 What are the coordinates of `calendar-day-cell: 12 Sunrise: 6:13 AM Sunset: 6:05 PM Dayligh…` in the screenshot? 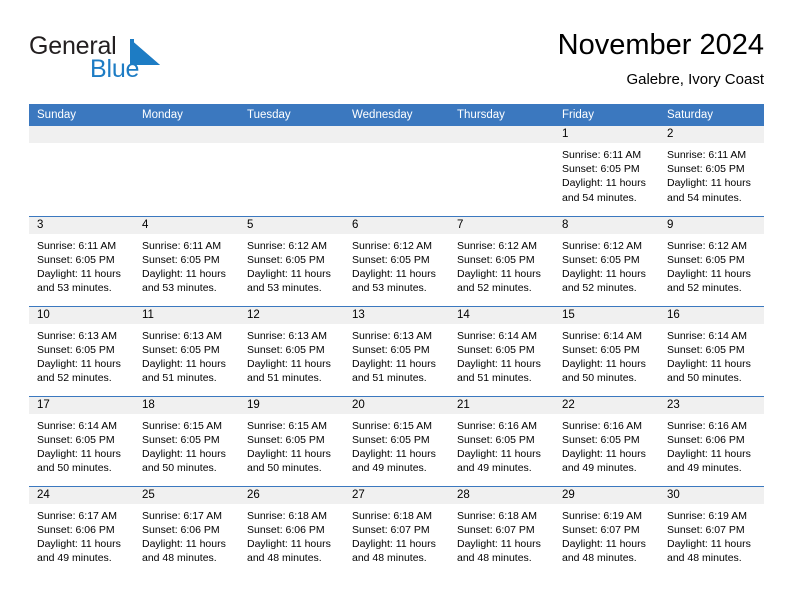 It's located at (291, 350).